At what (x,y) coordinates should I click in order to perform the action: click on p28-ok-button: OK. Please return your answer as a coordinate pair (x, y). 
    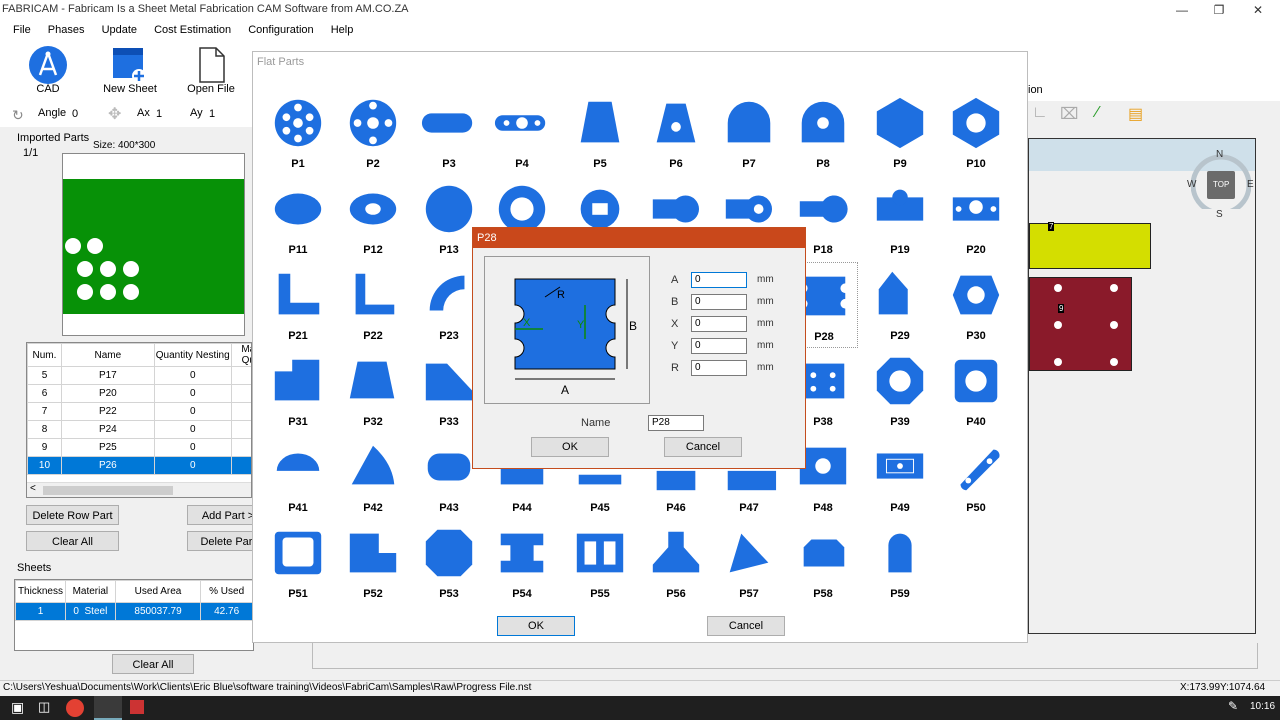
    Looking at the image, I should click on (570, 447).